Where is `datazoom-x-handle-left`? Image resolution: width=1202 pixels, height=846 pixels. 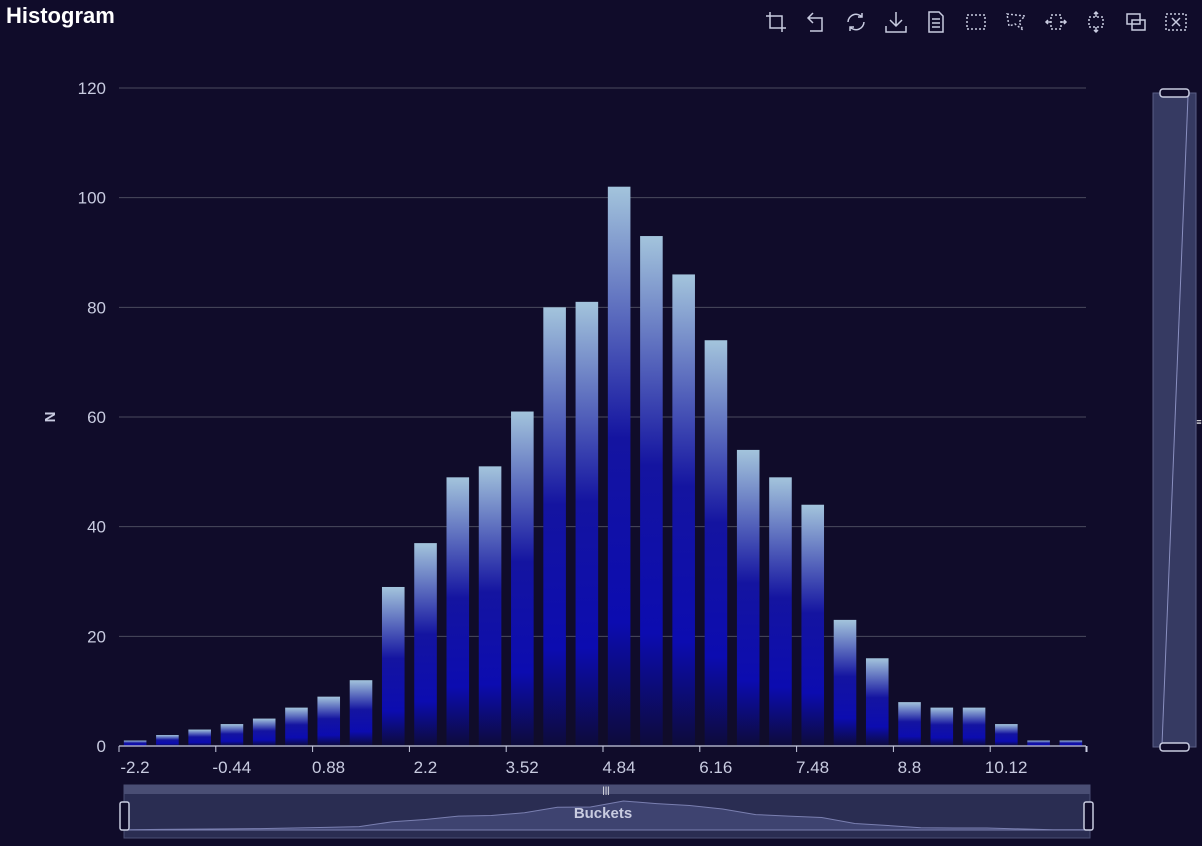 datazoom-x-handle-left is located at coordinates (124, 816).